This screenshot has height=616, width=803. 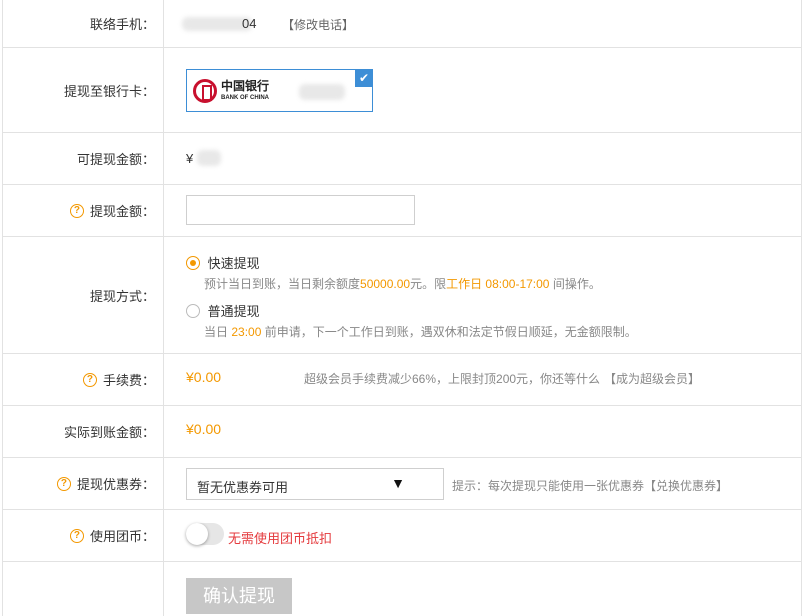 I want to click on coin-status-text: 无需使用团币抵扣, so click(x=280, y=538).